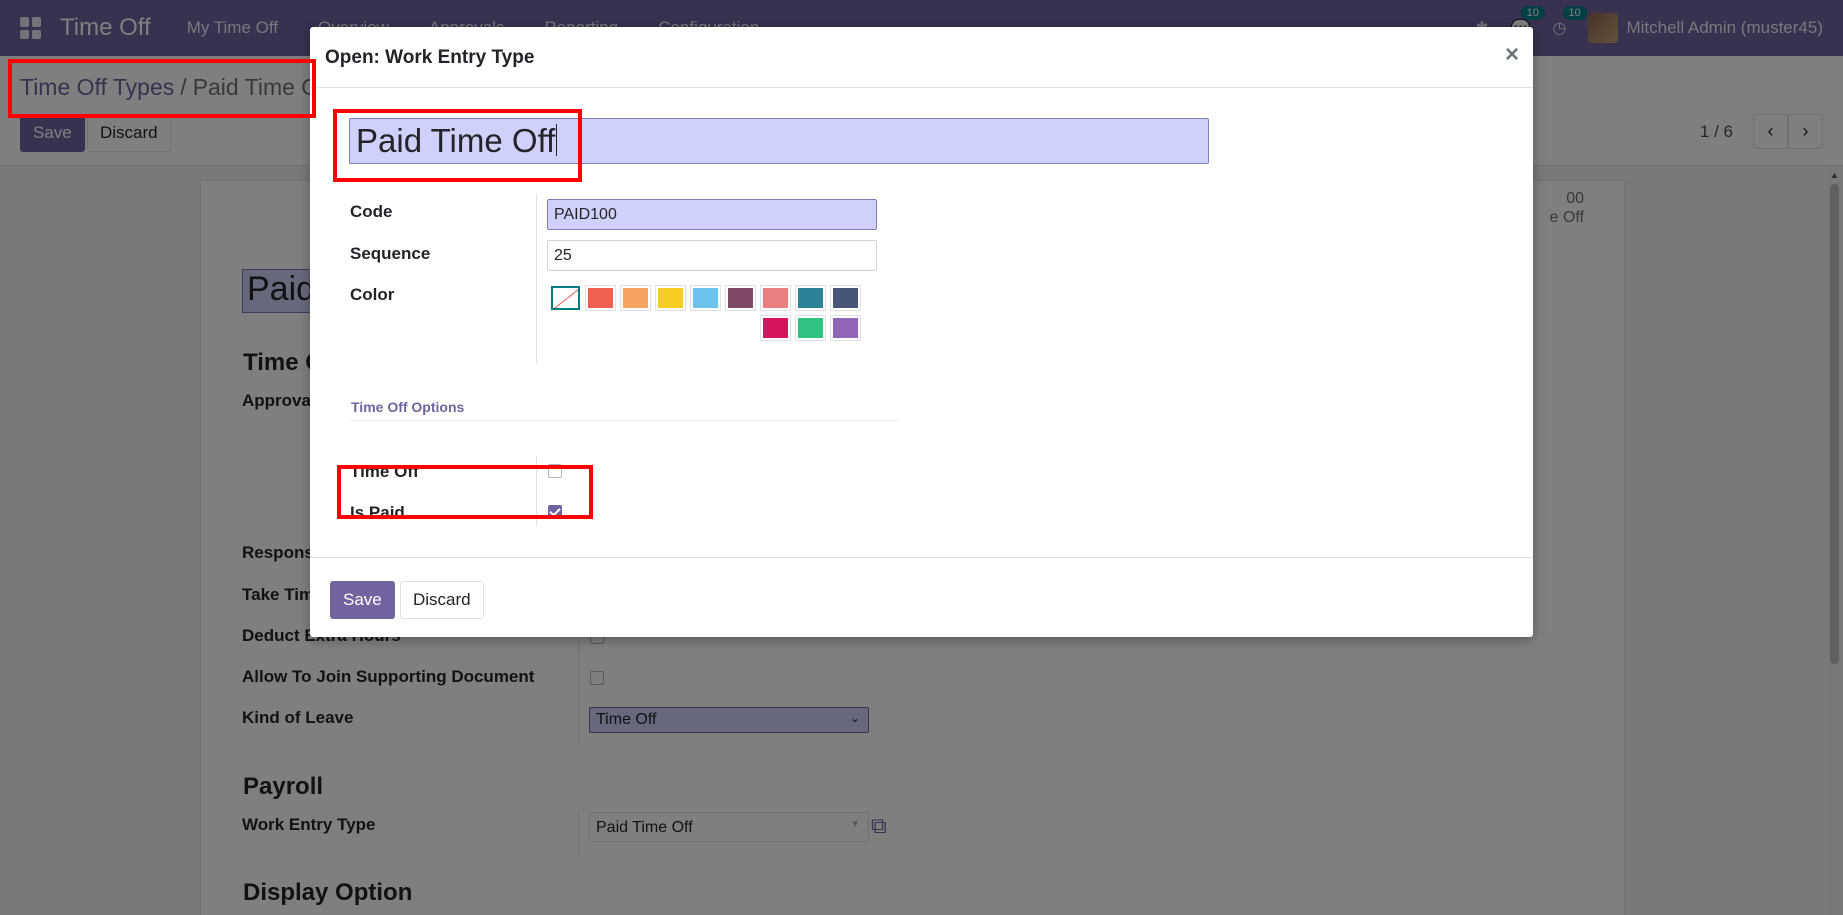 The height and width of the screenshot is (915, 1843). I want to click on time-off-options-title: Time Off Options, so click(408, 407).